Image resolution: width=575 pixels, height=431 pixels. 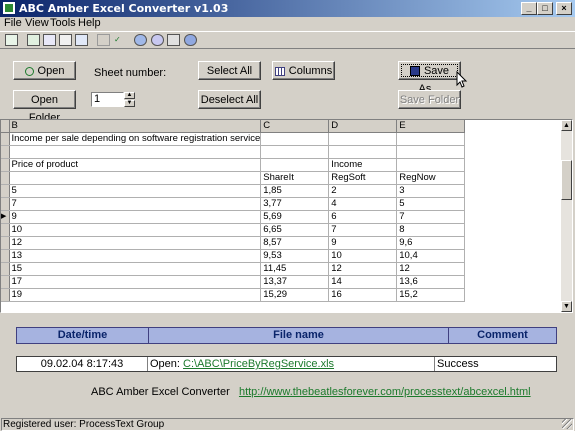 What do you see at coordinates (566, 306) in the screenshot?
I see `scroll-down-icon: ▼` at bounding box center [566, 306].